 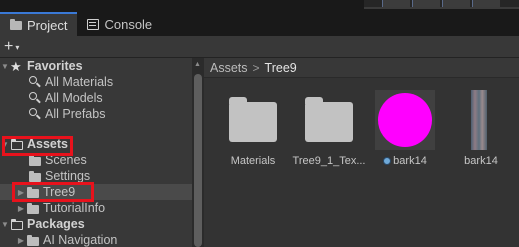 What do you see at coordinates (56, 224) in the screenshot?
I see `tree-item-label: Packages` at bounding box center [56, 224].